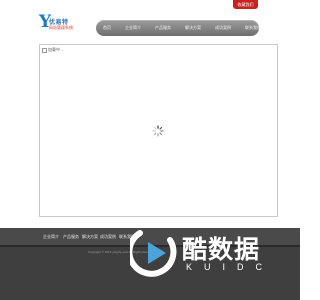 Image resolution: width=320 pixels, height=300 pixels. I want to click on main-nav: 首页 企业简介 产品服务 解决方案 成功案例 联系我们, so click(178, 28).